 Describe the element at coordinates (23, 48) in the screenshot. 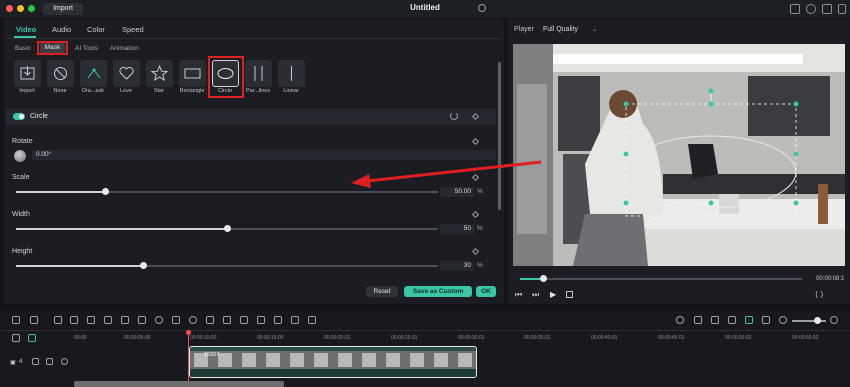

I see `subtab-basic: Basic` at that location.